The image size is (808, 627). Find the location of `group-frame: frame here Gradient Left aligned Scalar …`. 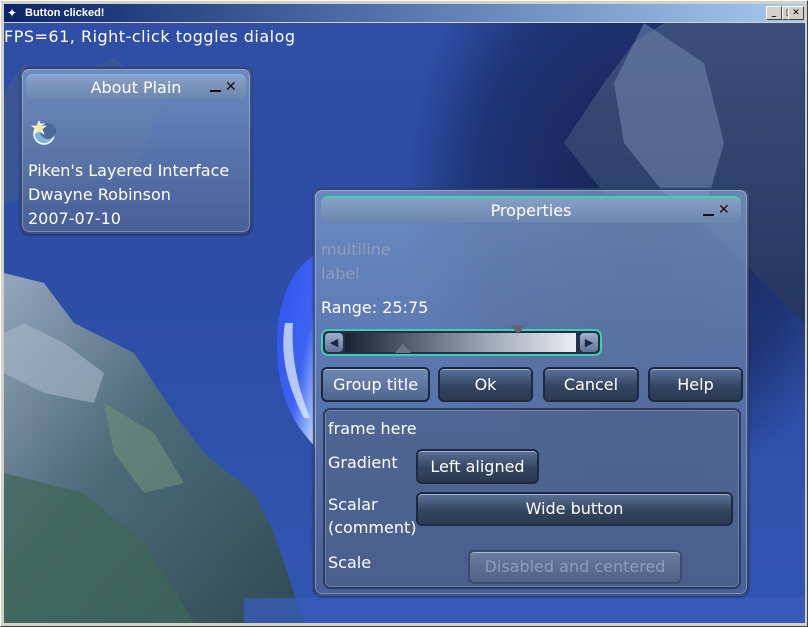

group-frame: frame here Gradient Left aligned Scalar … is located at coordinates (532, 498).